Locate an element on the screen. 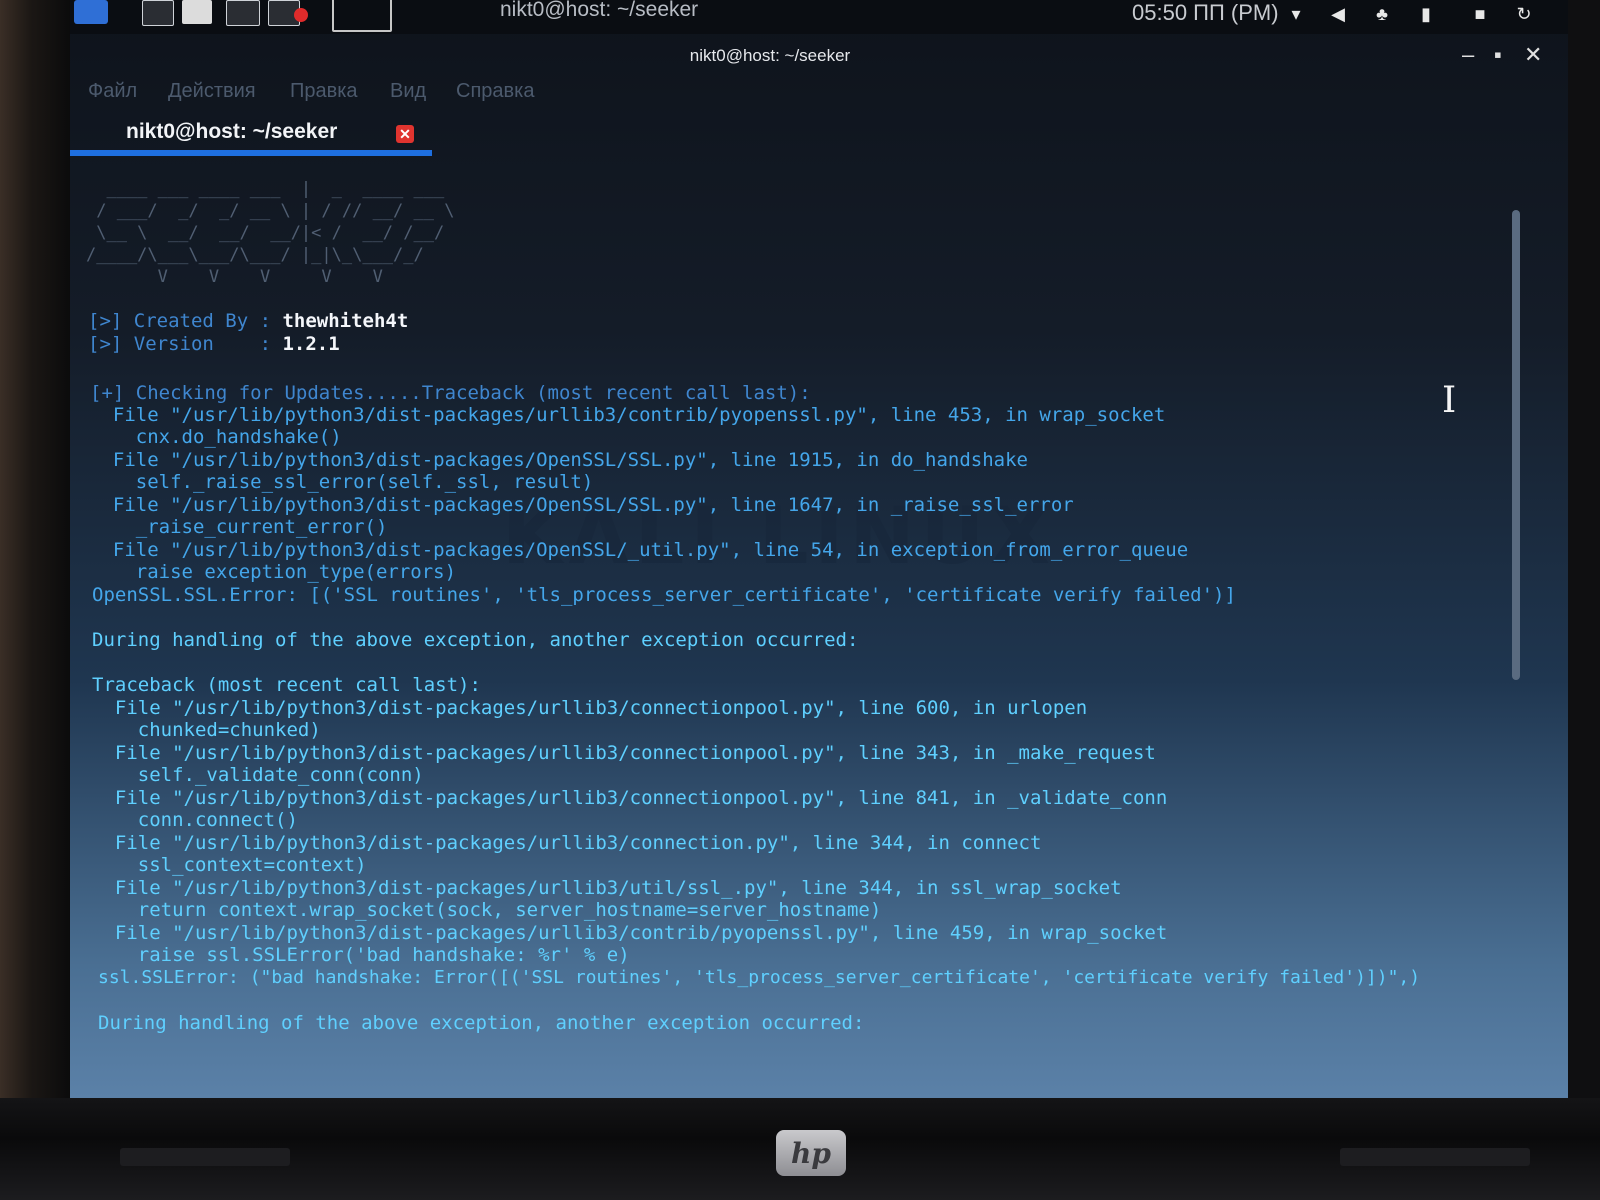 The width and height of the screenshot is (1600, 1200). output-line: self._raise_ssl_error(self._ssl, result) is located at coordinates (342, 482).